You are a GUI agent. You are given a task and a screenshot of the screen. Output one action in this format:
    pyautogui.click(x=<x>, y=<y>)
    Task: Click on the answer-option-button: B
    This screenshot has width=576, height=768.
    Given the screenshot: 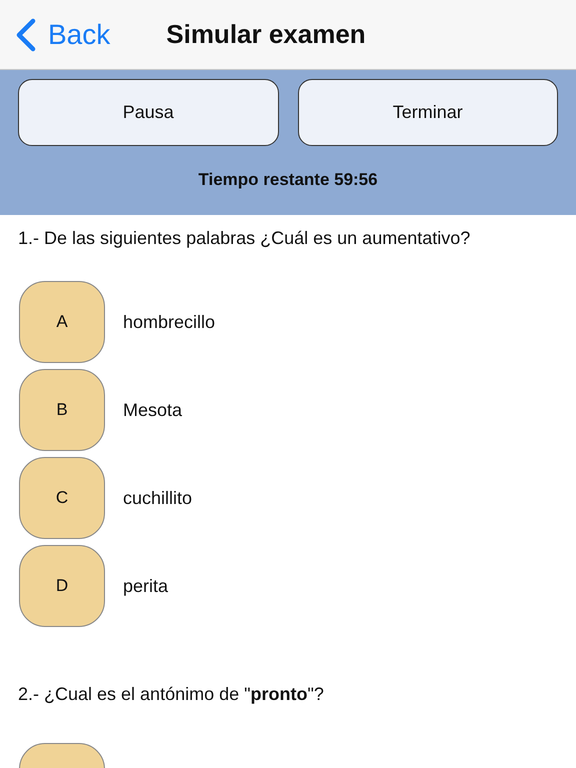 What is the action you would take?
    pyautogui.click(x=62, y=410)
    